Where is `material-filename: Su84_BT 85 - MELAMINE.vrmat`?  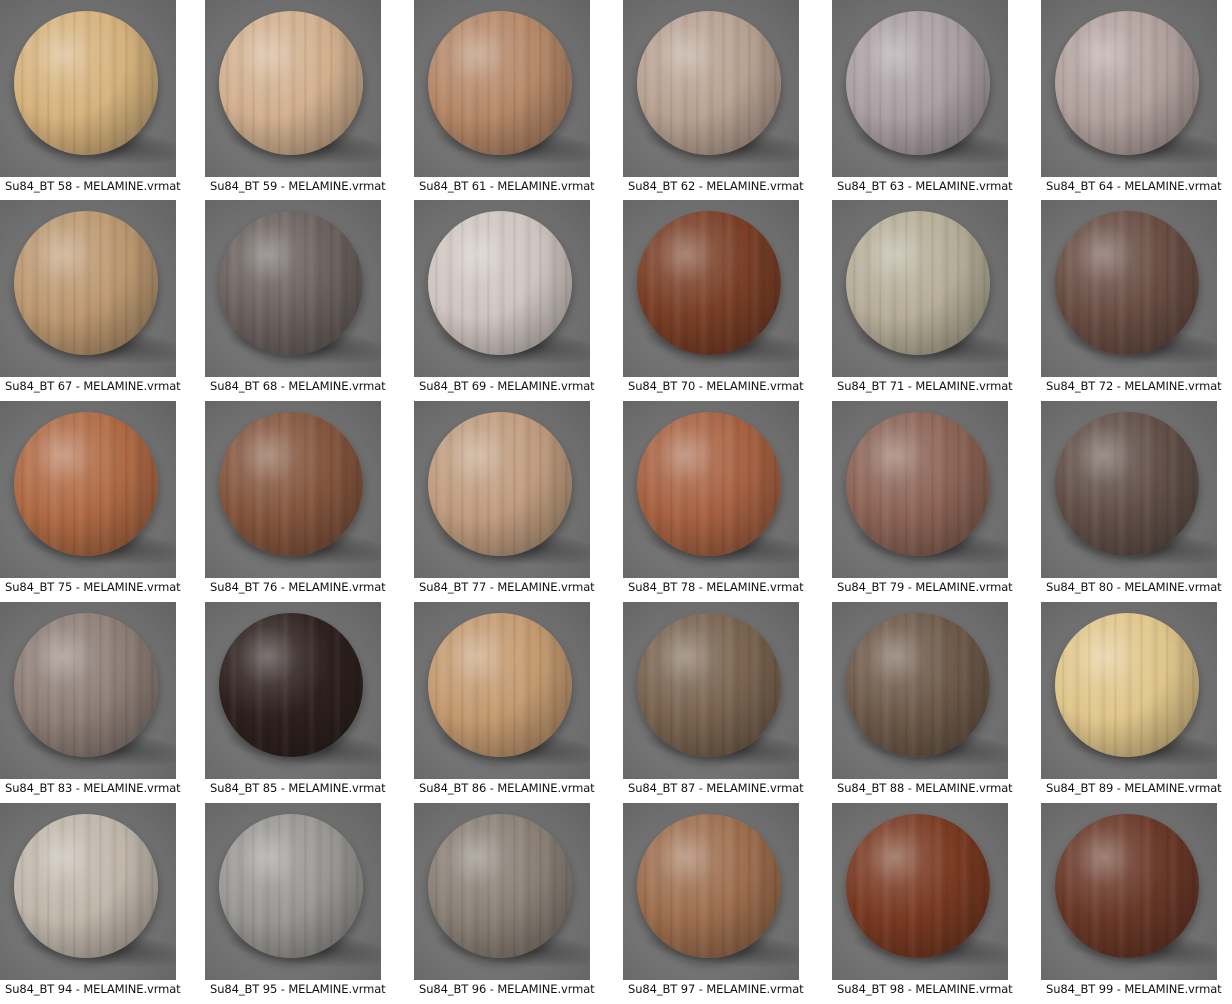 material-filename: Su84_BT 85 - MELAMINE.vrmat is located at coordinates (298, 788).